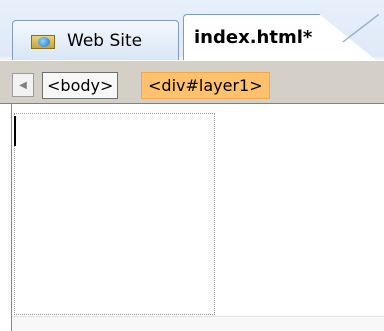 This screenshot has height=331, width=384. What do you see at coordinates (105, 40) in the screenshot?
I see `tab-web-site-label: Web Site` at bounding box center [105, 40].